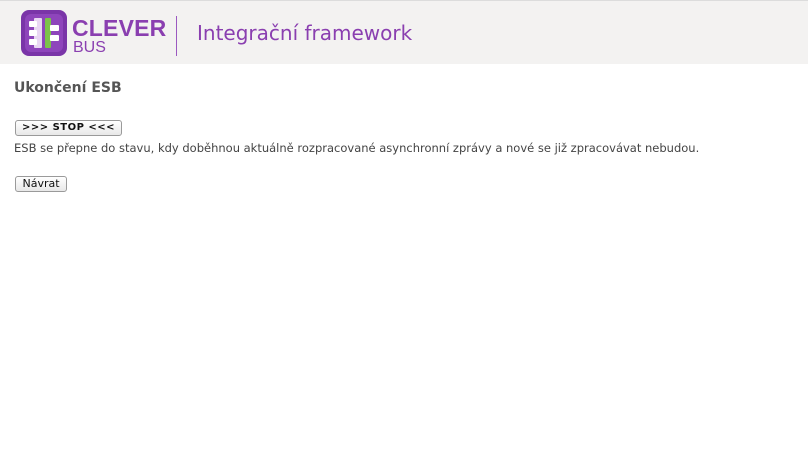 The image size is (808, 459). What do you see at coordinates (176, 36) in the screenshot?
I see `header-divider` at bounding box center [176, 36].